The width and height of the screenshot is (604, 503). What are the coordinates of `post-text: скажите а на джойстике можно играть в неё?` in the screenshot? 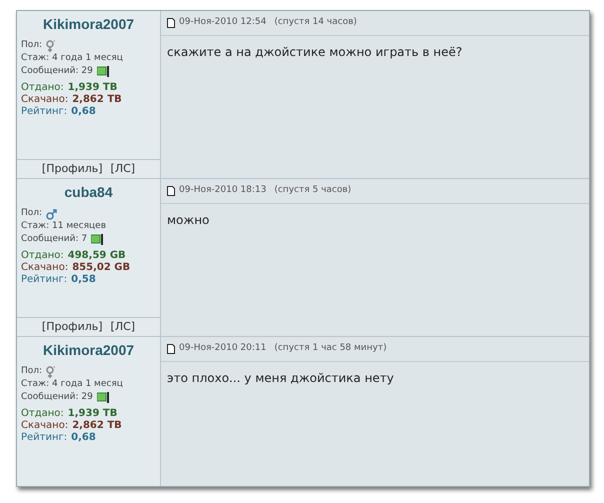 It's located at (315, 52).